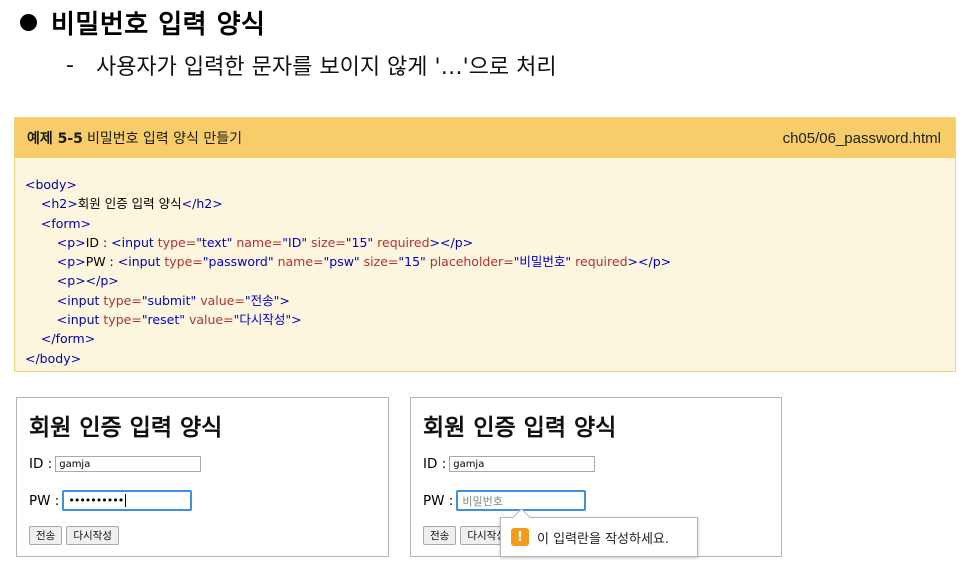 The height and width of the screenshot is (580, 966). What do you see at coordinates (96, 500) in the screenshot?
I see `password-mask: ••••••••••` at bounding box center [96, 500].